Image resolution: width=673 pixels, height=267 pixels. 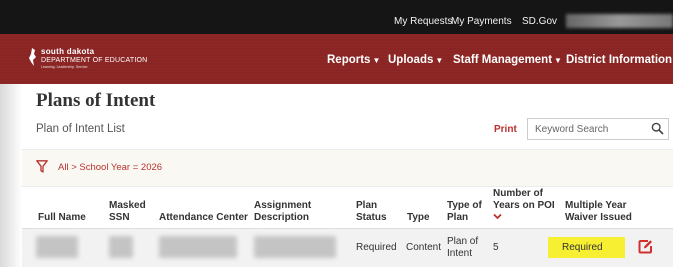 What do you see at coordinates (619, 60) in the screenshot?
I see `nav-district-information: District Information▼` at bounding box center [619, 60].